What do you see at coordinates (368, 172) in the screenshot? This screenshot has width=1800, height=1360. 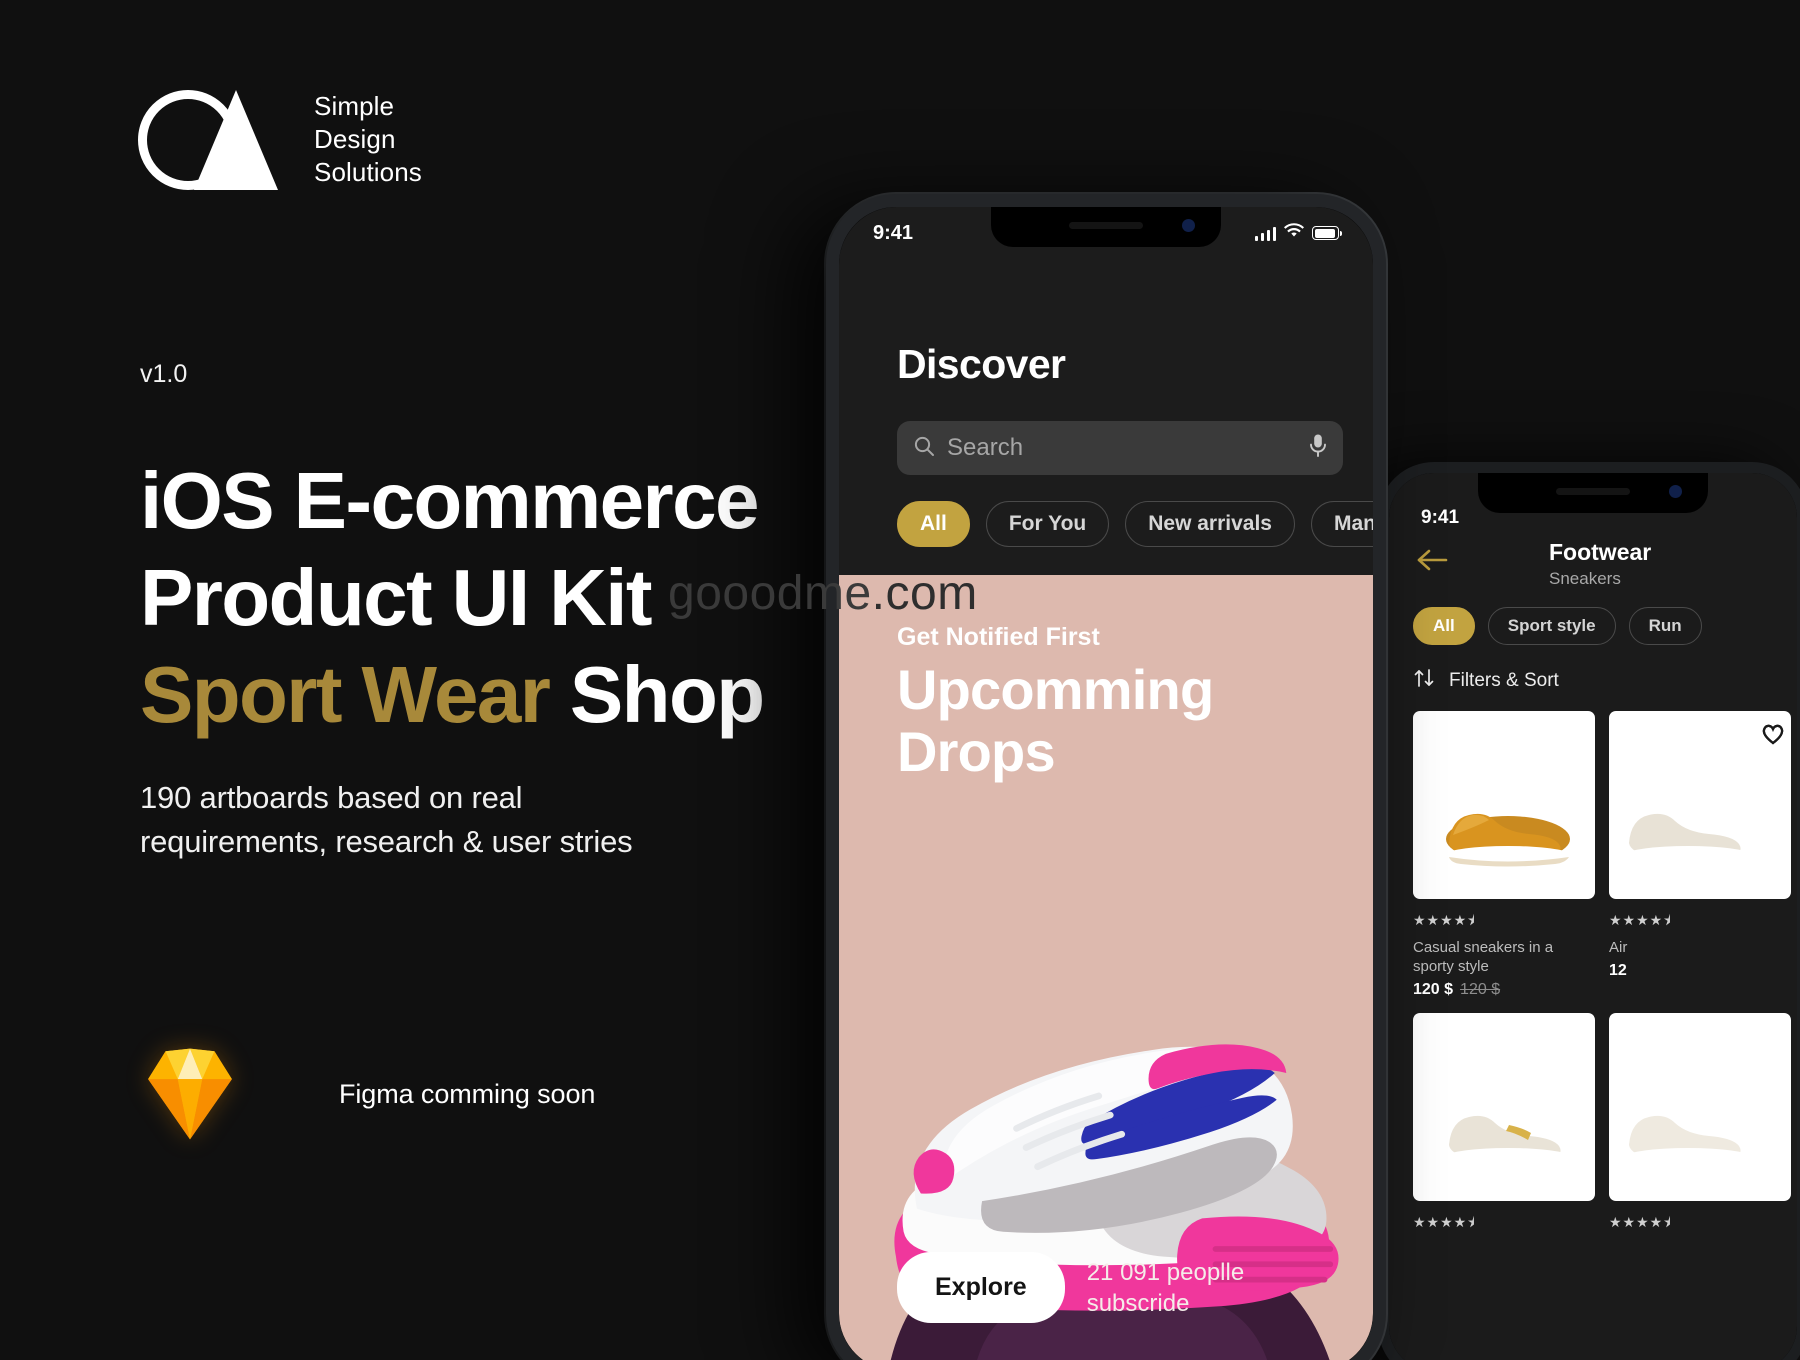 I see `brand-name-line-3: Solutions` at bounding box center [368, 172].